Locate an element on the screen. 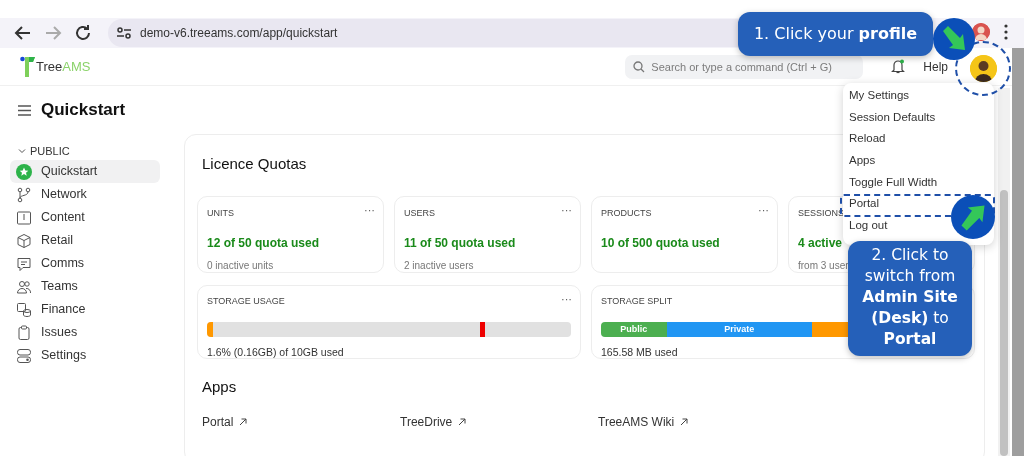 This screenshot has height=456, width=1024. card-label: STORAGE SPLIT is located at coordinates (637, 301).